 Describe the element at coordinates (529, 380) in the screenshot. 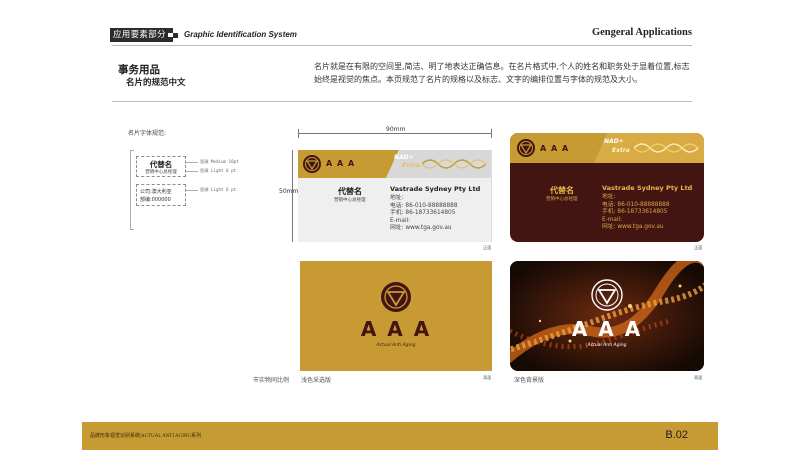

I see `dark-version-label: 深色背景版` at that location.